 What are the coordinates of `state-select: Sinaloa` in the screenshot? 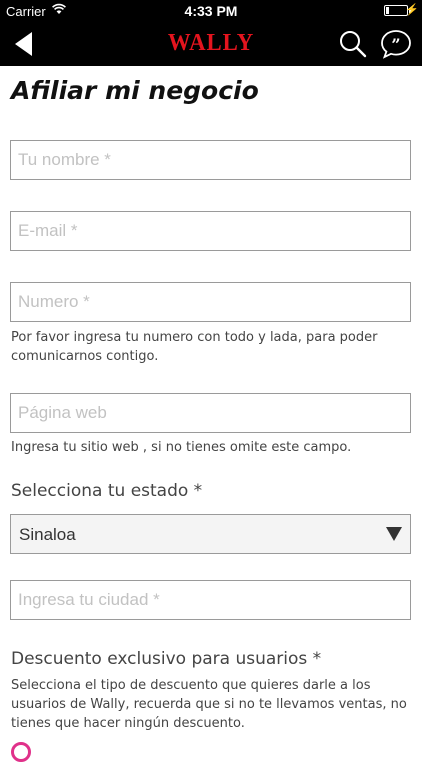 It's located at (210, 534).